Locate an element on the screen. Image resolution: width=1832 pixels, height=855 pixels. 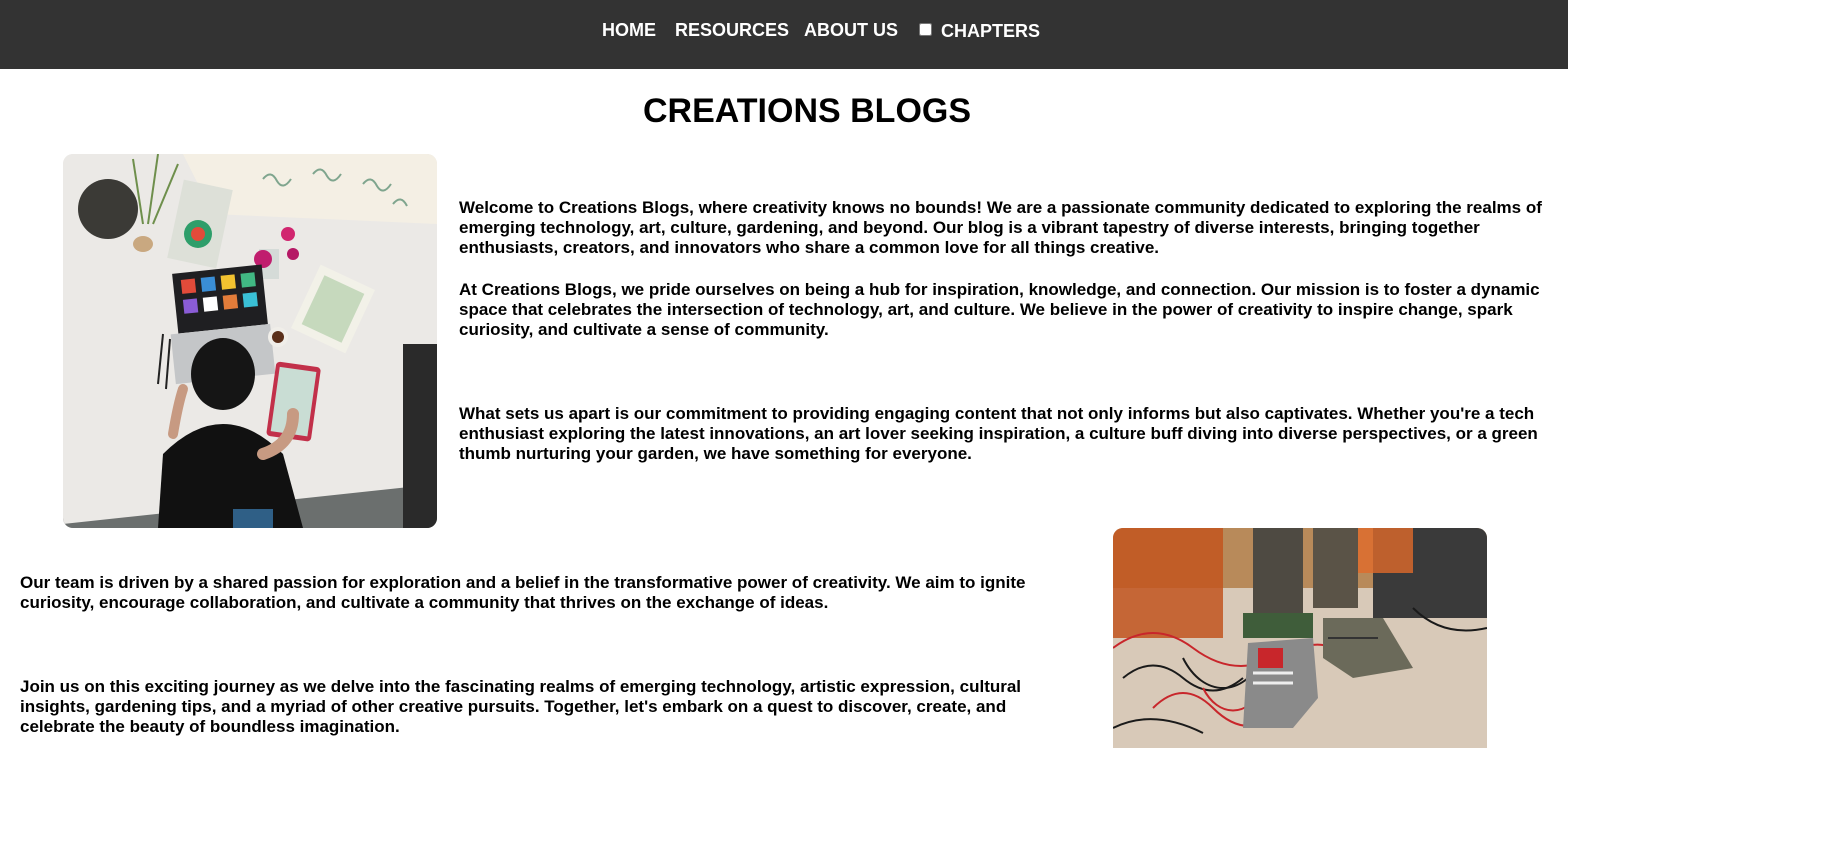
nav-about-link: ABOUT US is located at coordinates (851, 30).